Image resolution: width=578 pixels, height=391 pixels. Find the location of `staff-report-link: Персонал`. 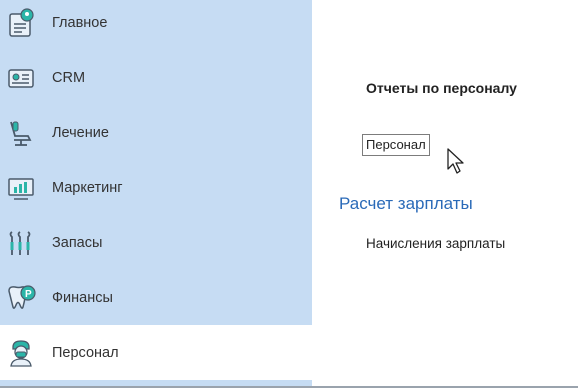

staff-report-link: Персонал is located at coordinates (396, 145).